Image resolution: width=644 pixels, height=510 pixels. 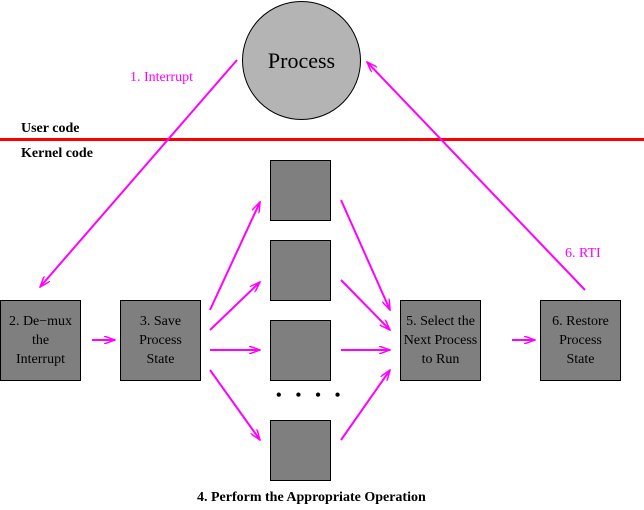 What do you see at coordinates (234, 404) in the screenshot?
I see `arrow-save-op4` at bounding box center [234, 404].